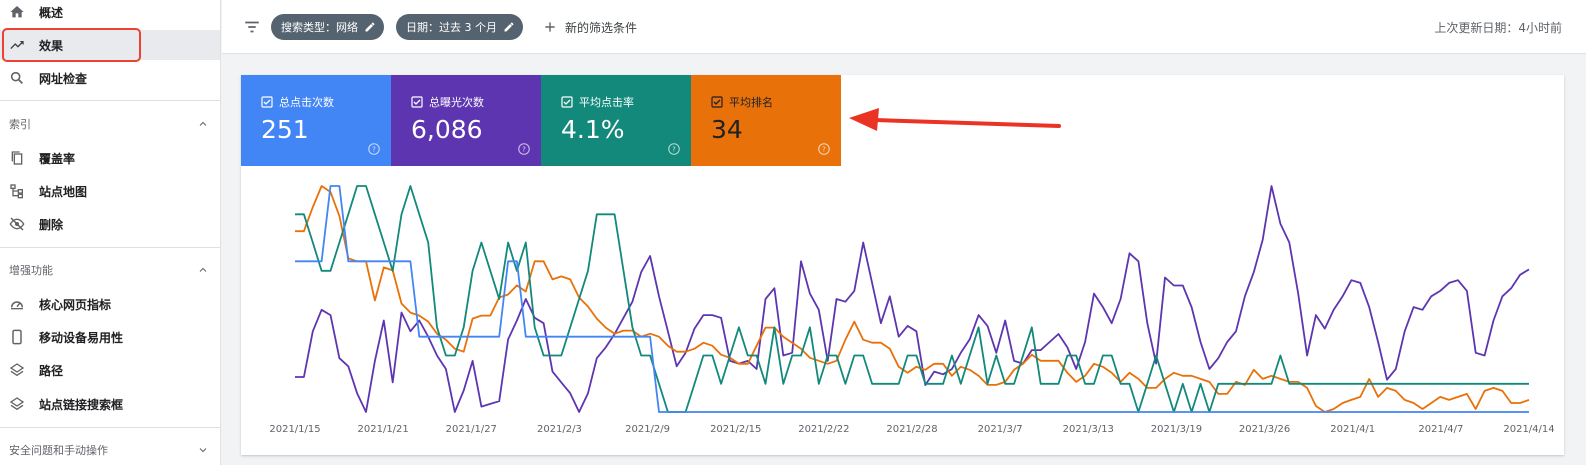 The height and width of the screenshot is (465, 1586). Describe the element at coordinates (110, 370) in the screenshot. I see `sidebar-item-breadcrumbs: 路径` at that location.